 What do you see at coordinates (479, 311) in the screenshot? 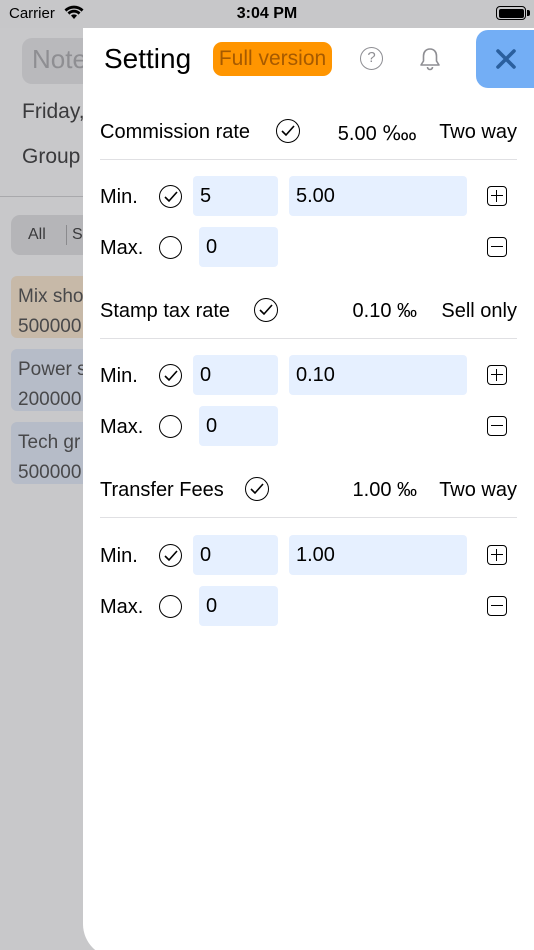
I see `section-direction: Sell only` at bounding box center [479, 311].